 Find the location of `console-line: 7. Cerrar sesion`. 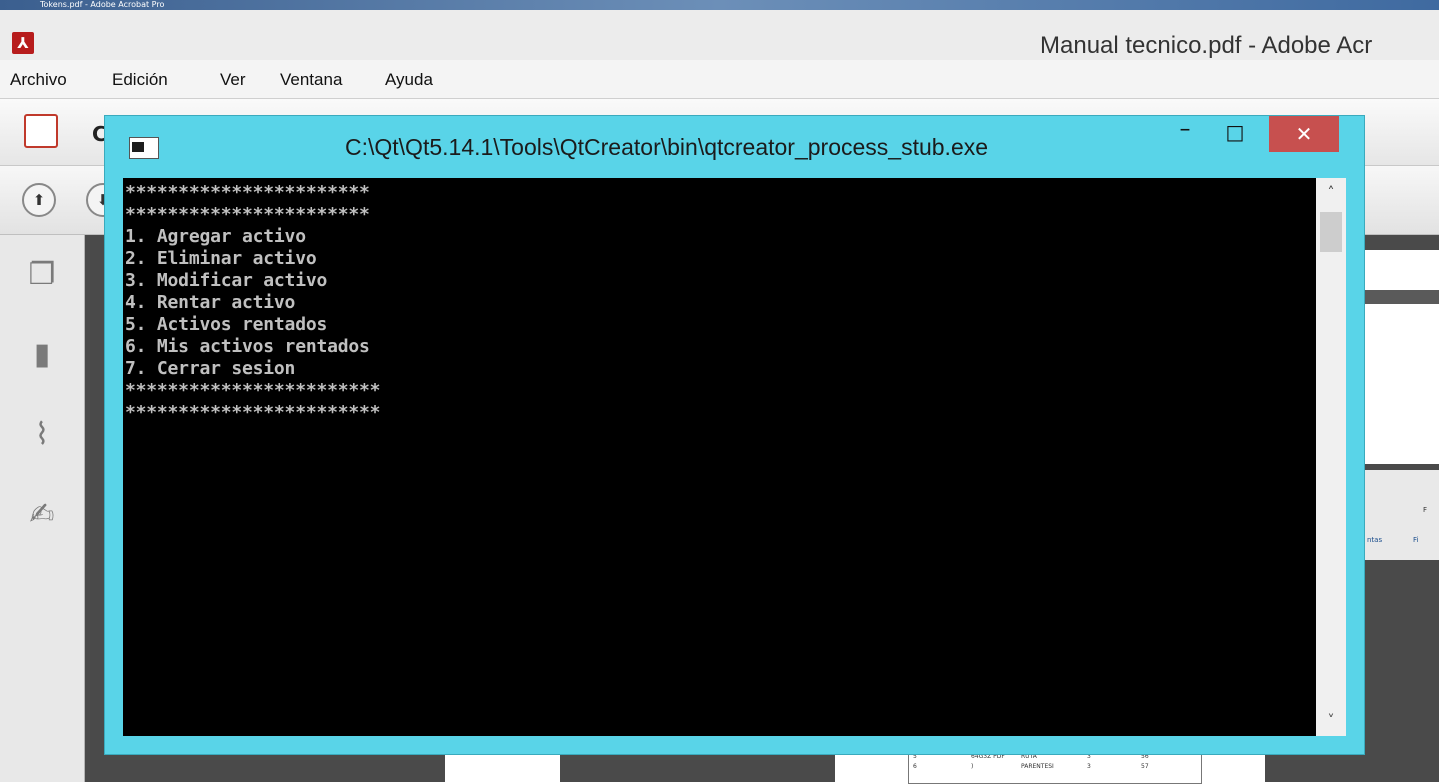

console-line: 7. Cerrar sesion is located at coordinates (210, 368).